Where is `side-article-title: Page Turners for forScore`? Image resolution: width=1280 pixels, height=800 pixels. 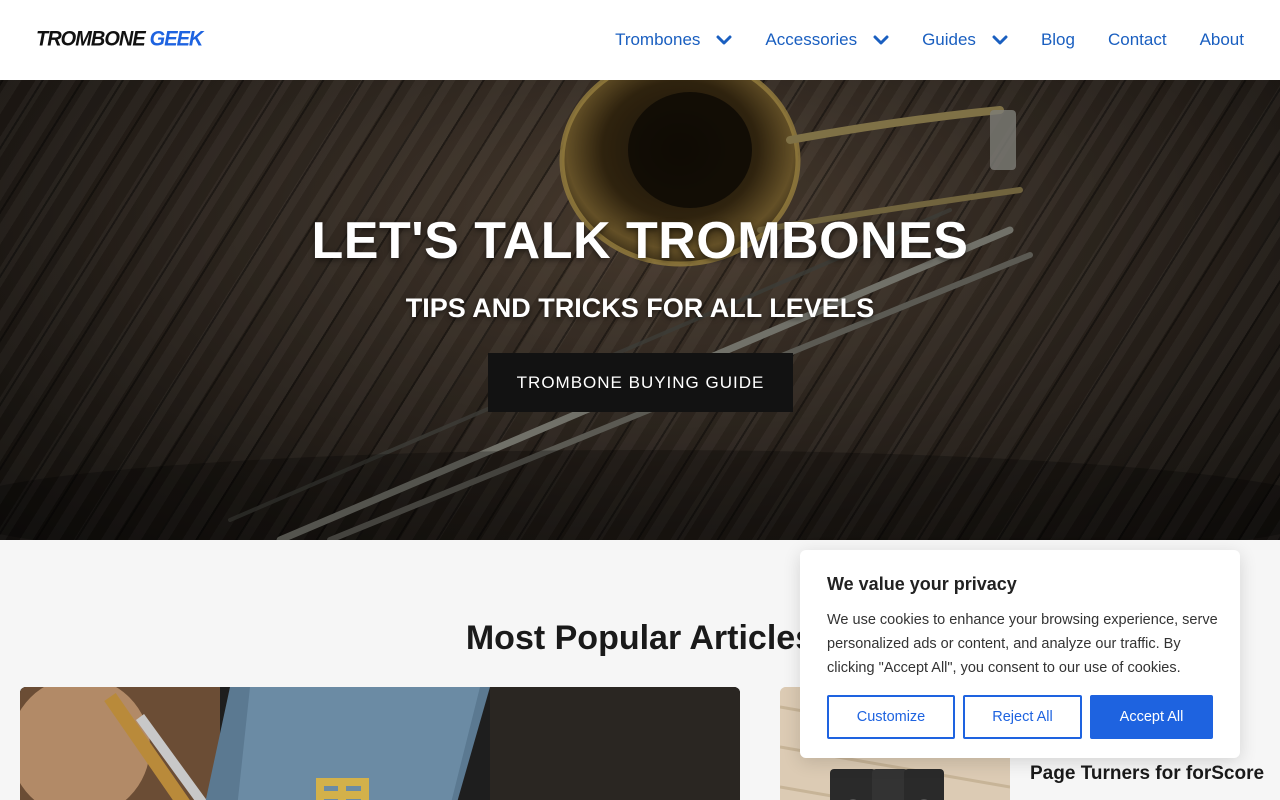 side-article-title: Page Turners for forScore is located at coordinates (1147, 774).